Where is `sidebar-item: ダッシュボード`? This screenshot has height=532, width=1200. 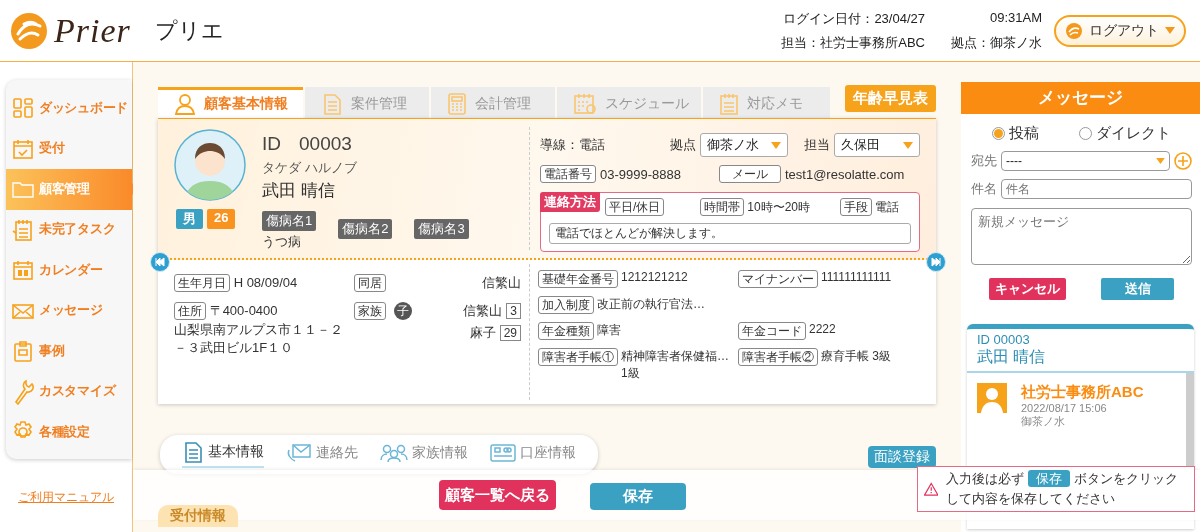
sidebar-item: ダッシュボード is located at coordinates (69, 108).